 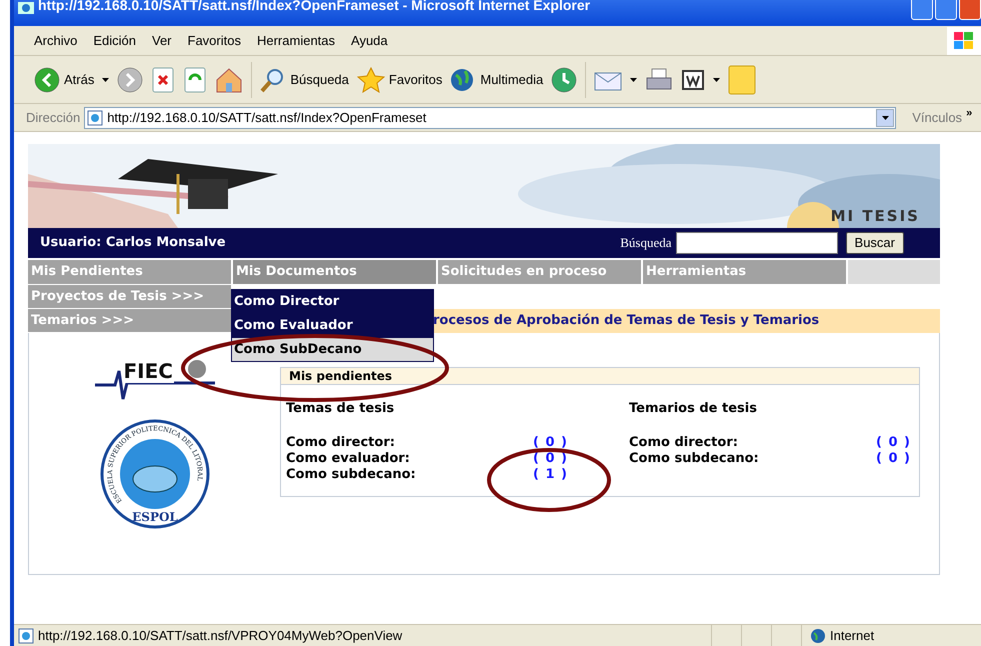 I want to click on close-button, so click(x=970, y=10).